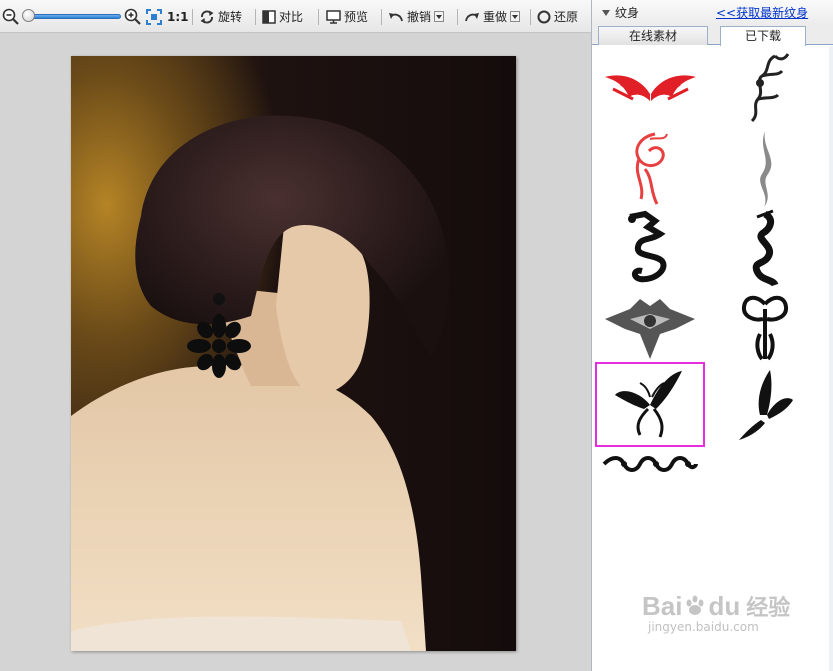  I want to click on black-dragon-icon, so click(647, 246).